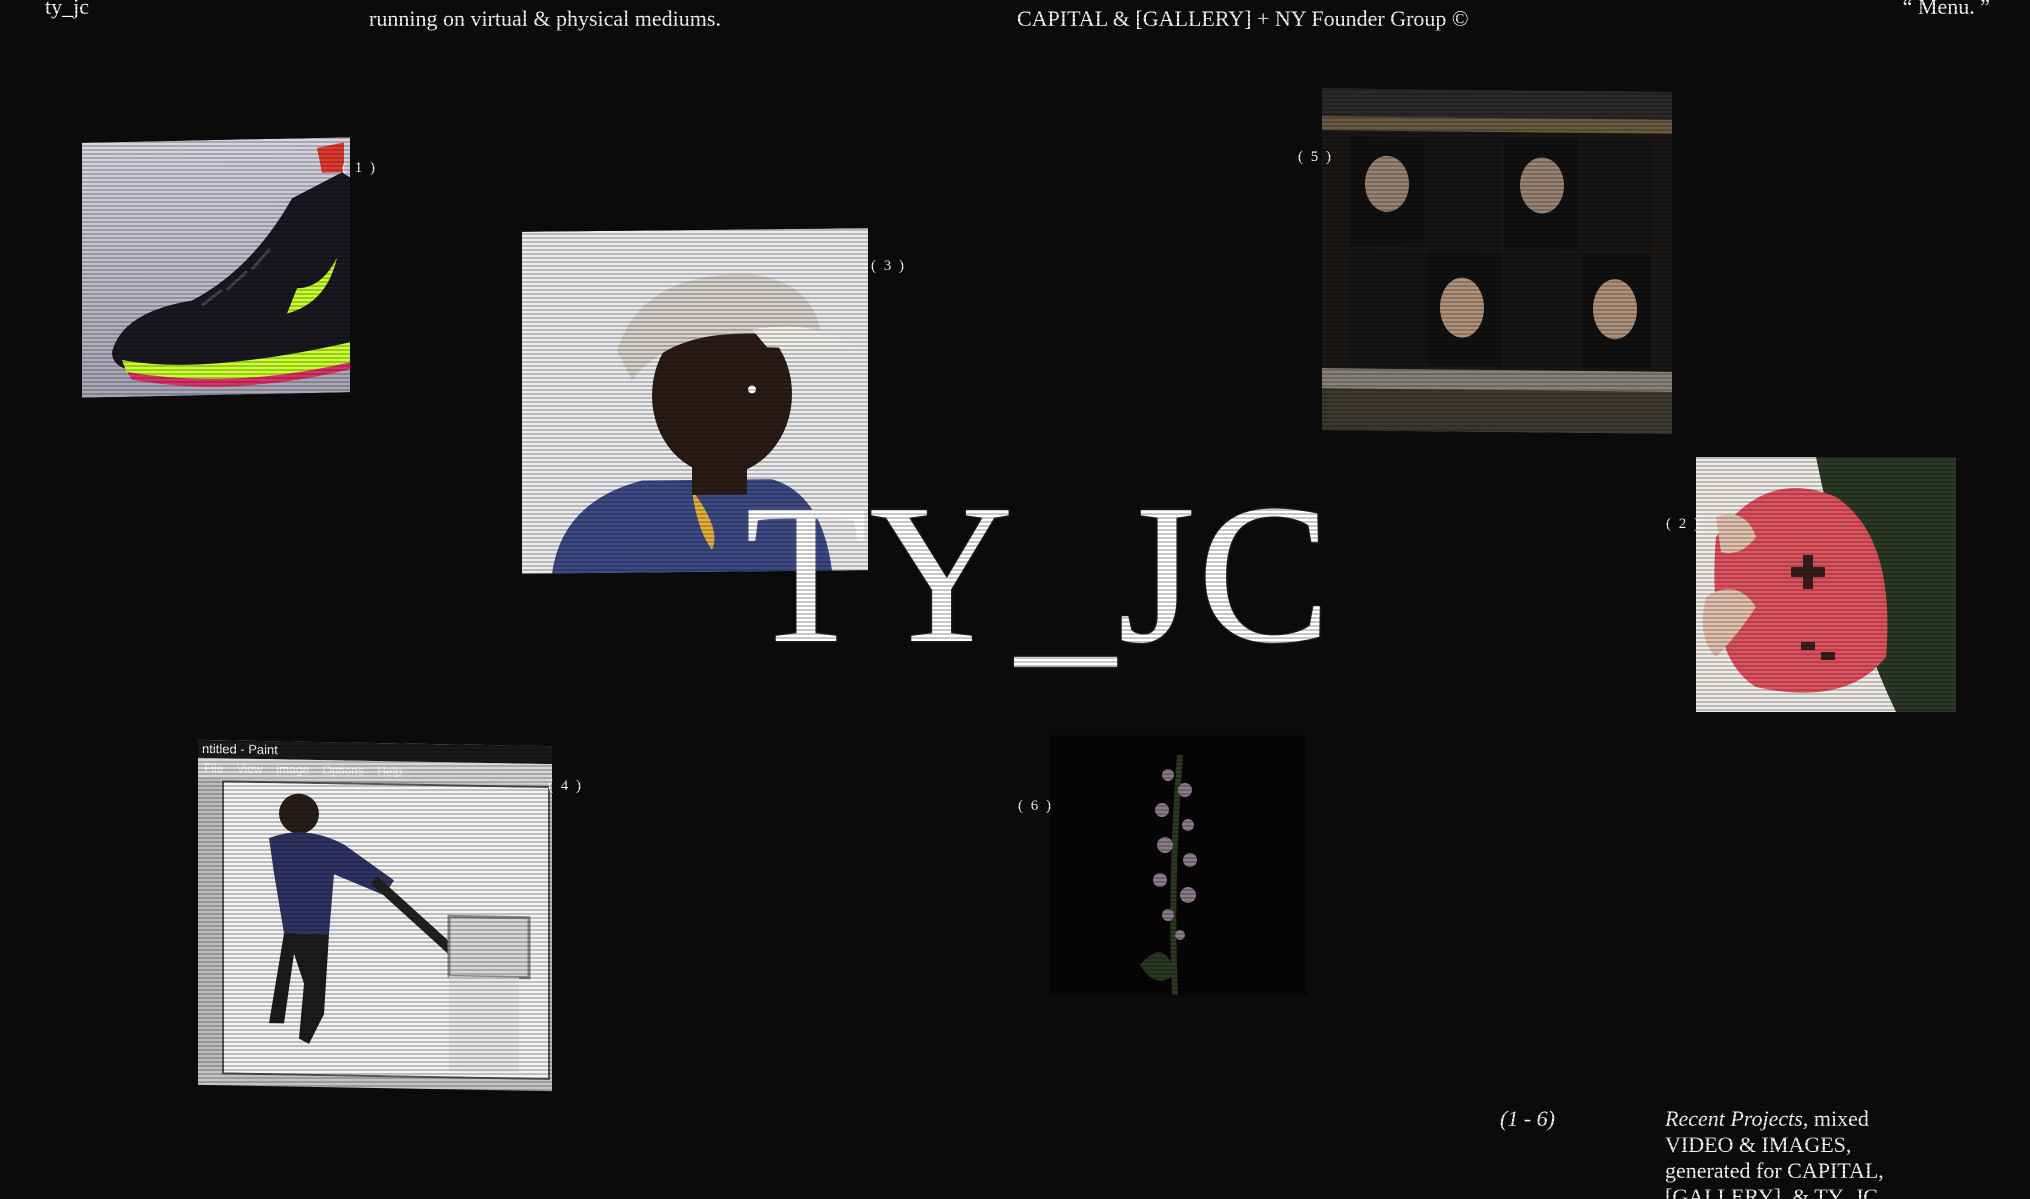  Describe the element at coordinates (1243, 18) in the screenshot. I see `header-credit: CAPITAL & [GALLERY] + NY Founder Group ©` at that location.